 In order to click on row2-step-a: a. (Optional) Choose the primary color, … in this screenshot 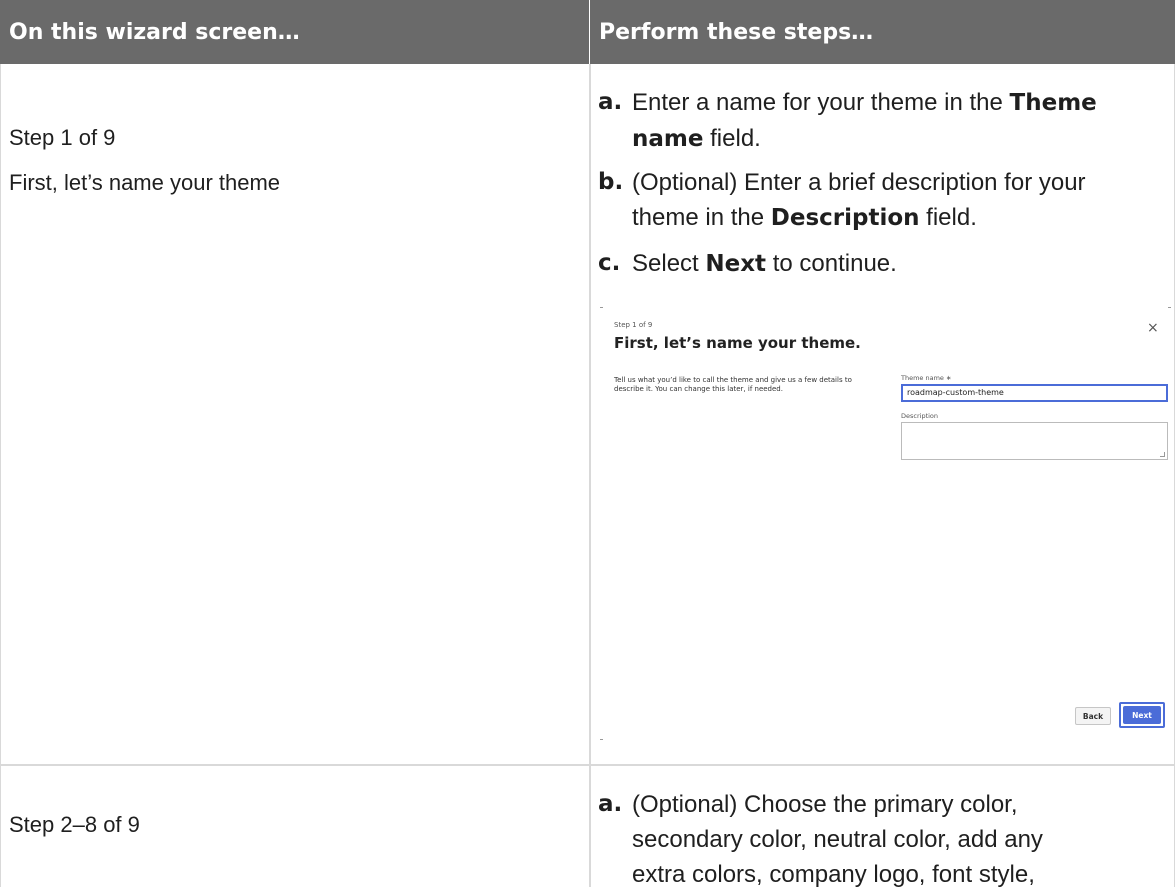, I will do `click(883, 837)`.